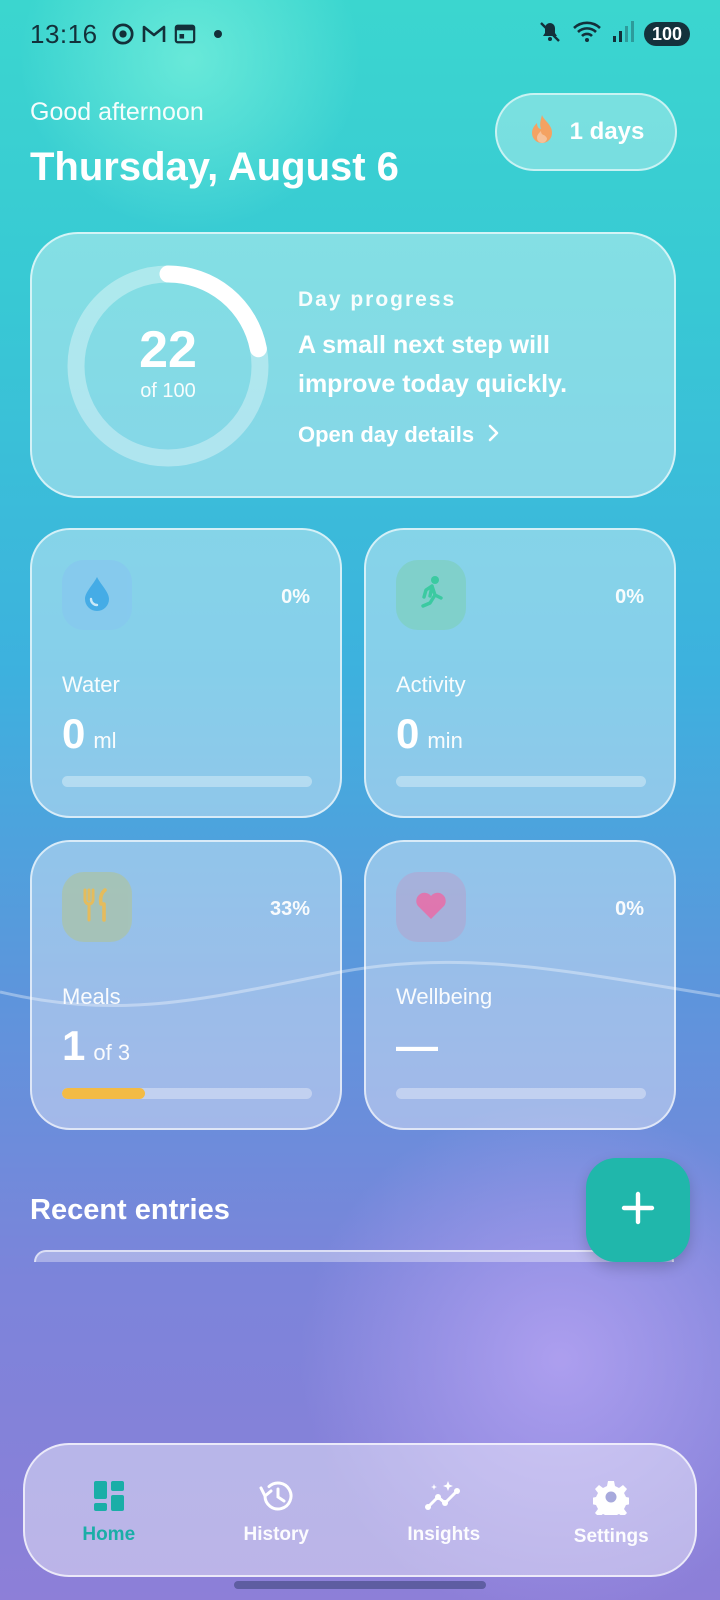  I want to click on insights-icon, so click(444, 1498).